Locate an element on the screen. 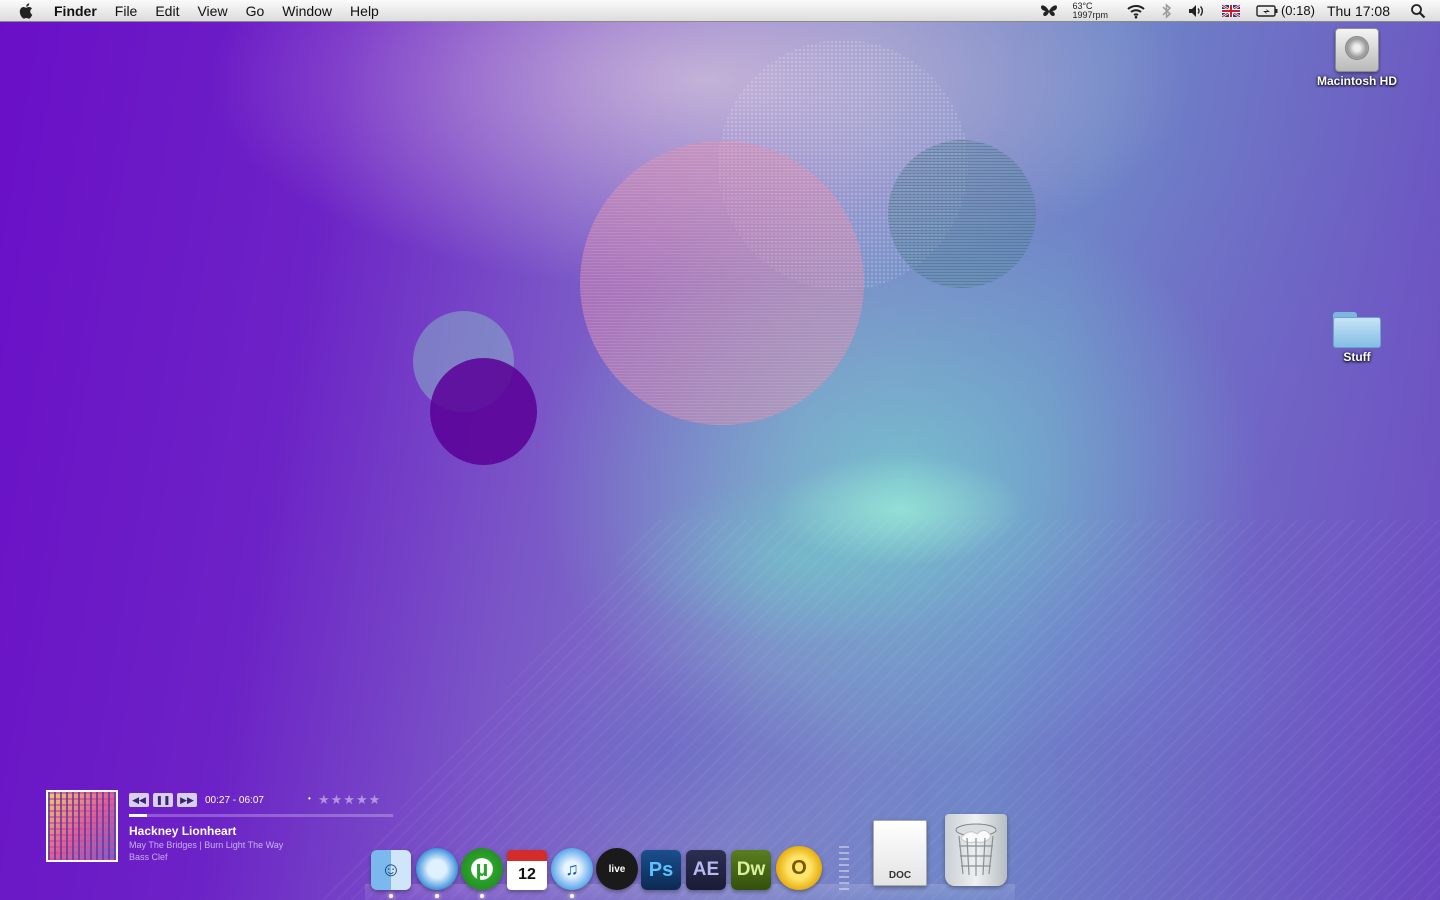 The height and width of the screenshot is (900, 1440). dock: ☺ µ 12 ♫ live Ps AE Dw O DOC is located at coordinates (690, 856).